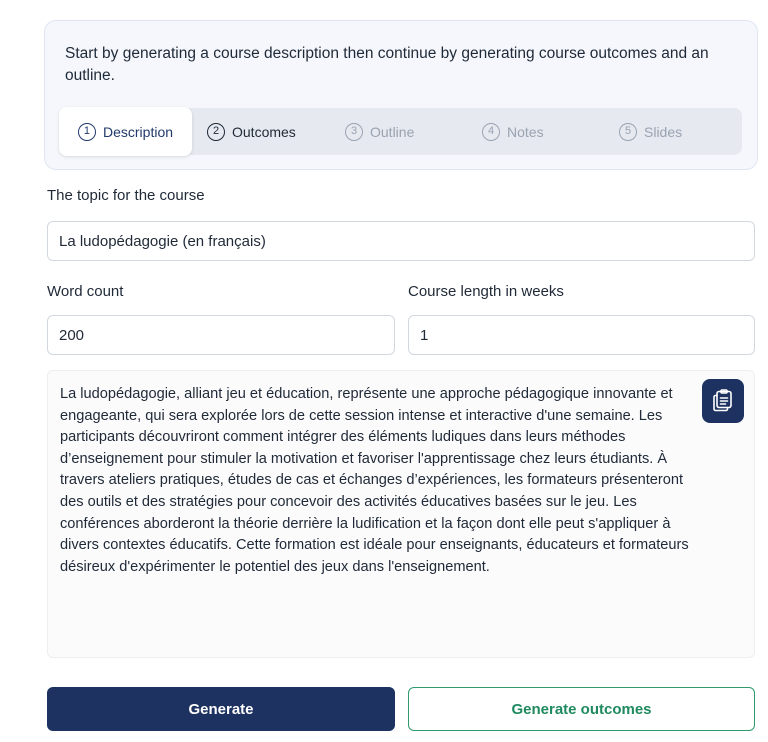 The image size is (768, 742). I want to click on step-label: Notes, so click(525, 131).